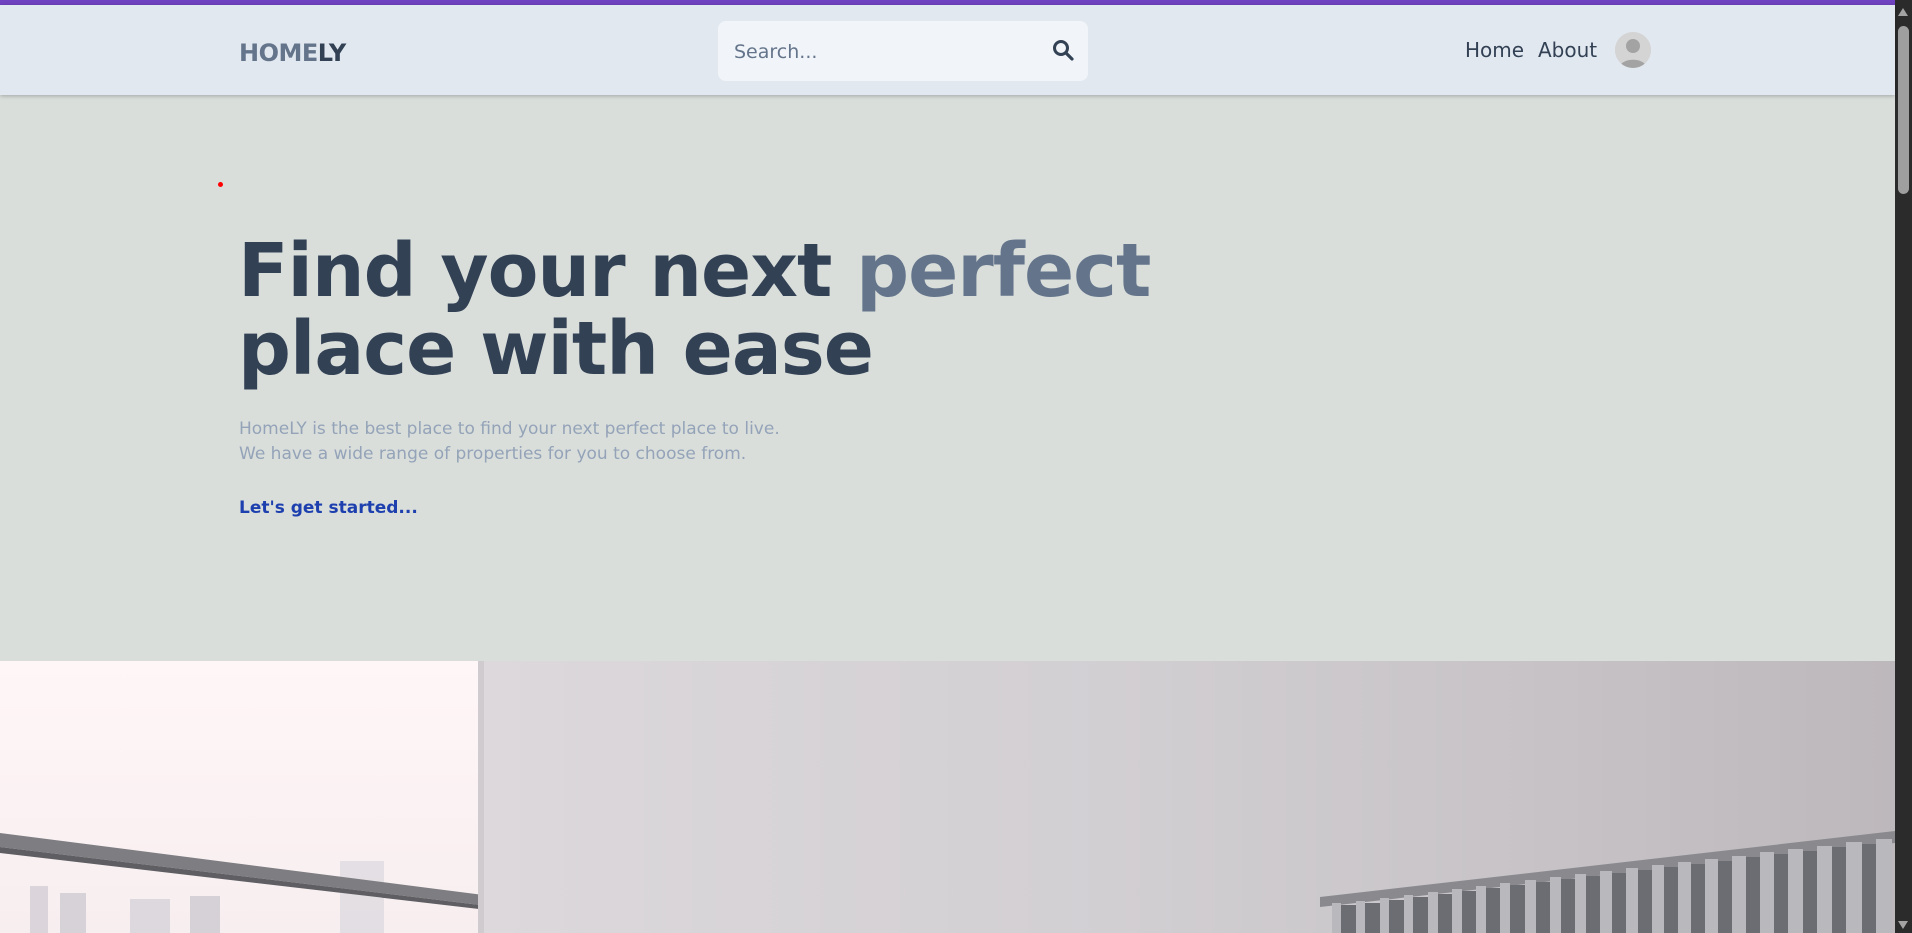 The height and width of the screenshot is (933, 1912). I want to click on headline-part2: place with ease, so click(556, 349).